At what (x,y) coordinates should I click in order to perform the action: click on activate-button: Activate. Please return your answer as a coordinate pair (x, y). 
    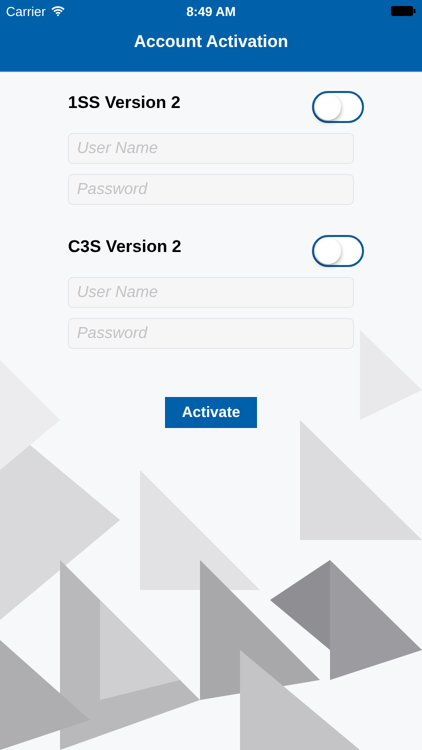
    Looking at the image, I should click on (211, 412).